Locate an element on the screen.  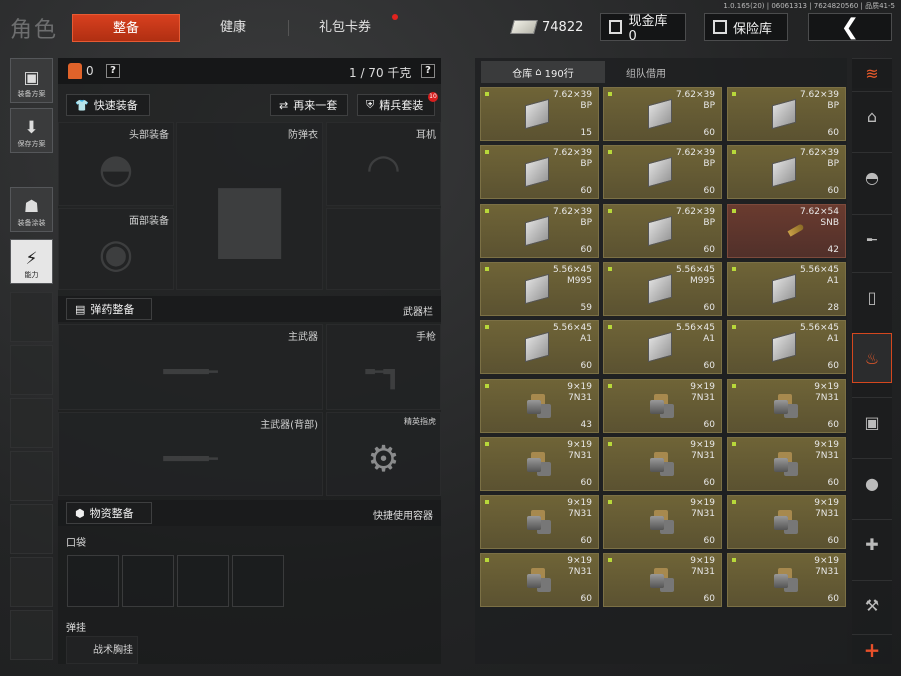
ammo-item: 5.56×45 A1 28 is located at coordinates (786, 289).